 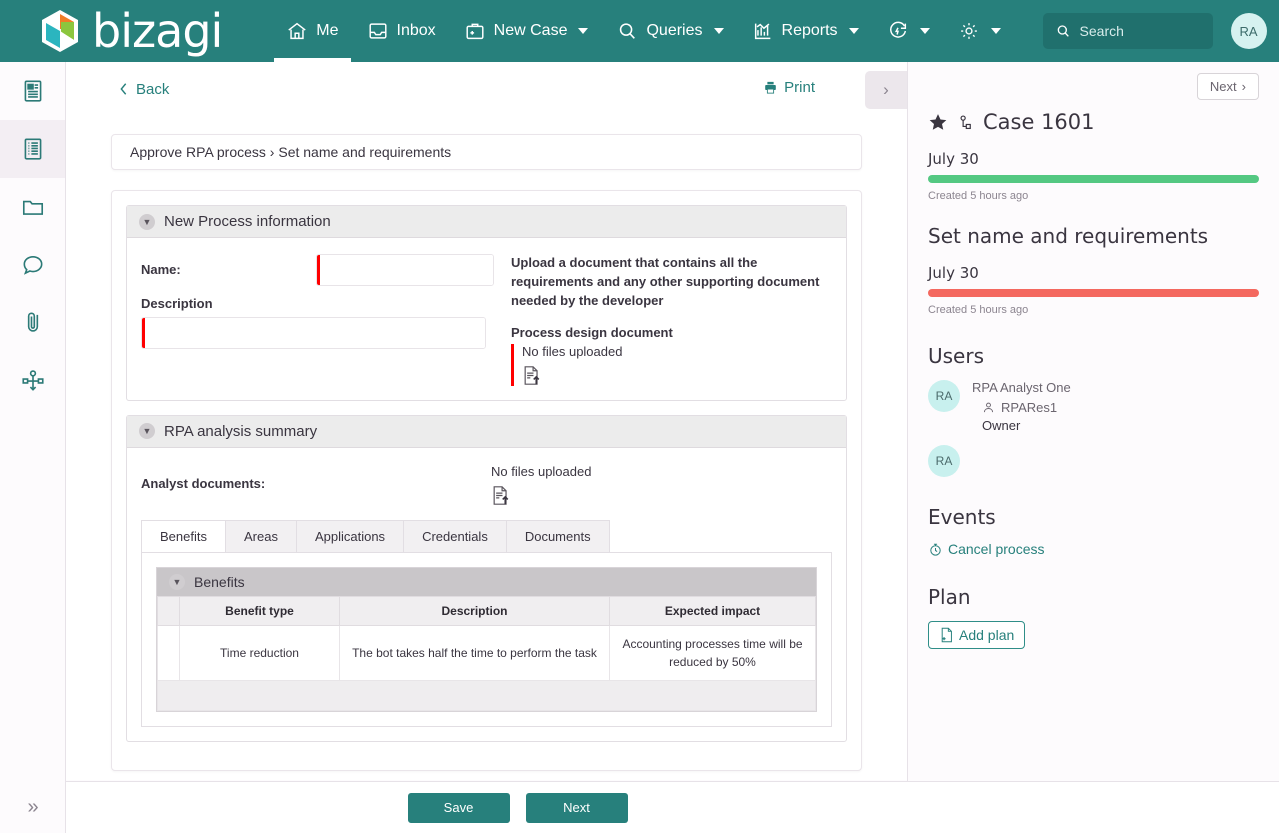 What do you see at coordinates (312, 31) in the screenshot?
I see `nav-item-me: Me` at bounding box center [312, 31].